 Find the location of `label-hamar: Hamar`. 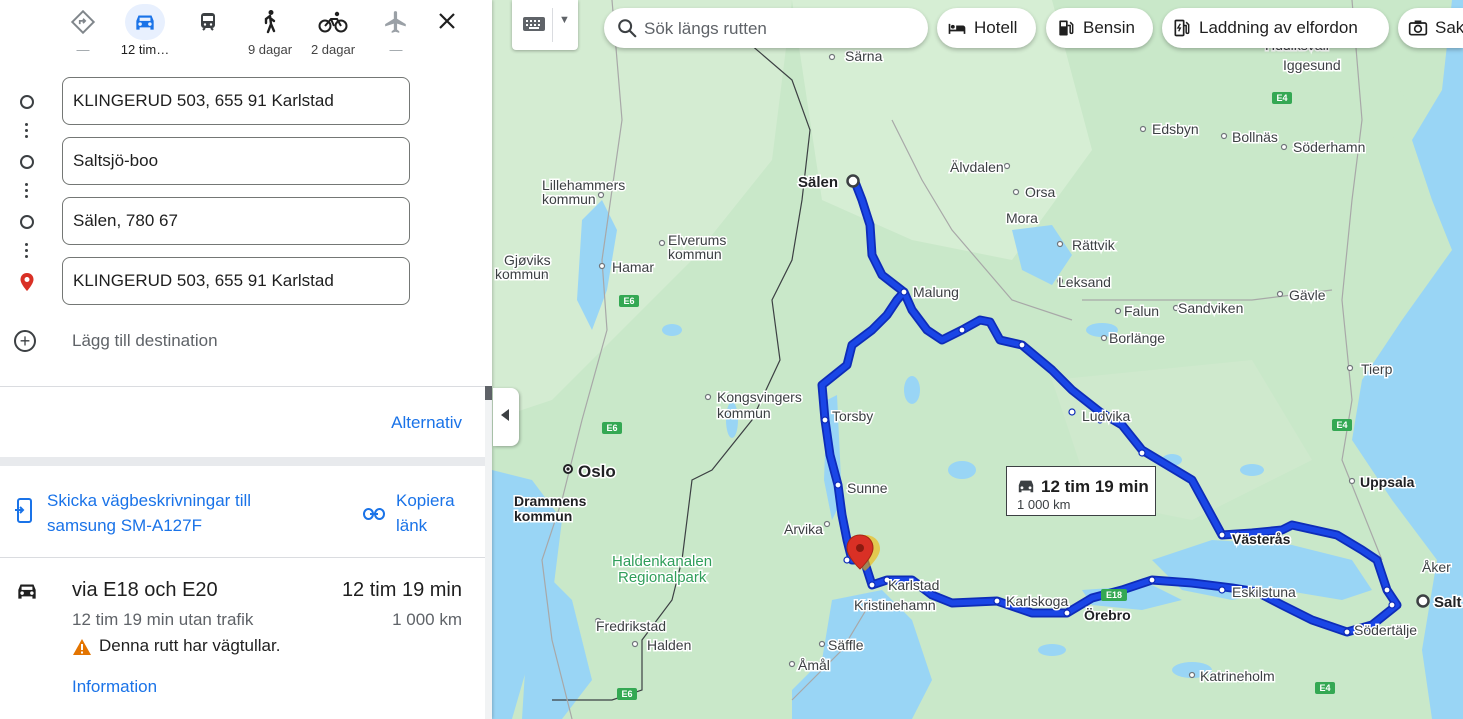

label-hamar: Hamar is located at coordinates (633, 267).